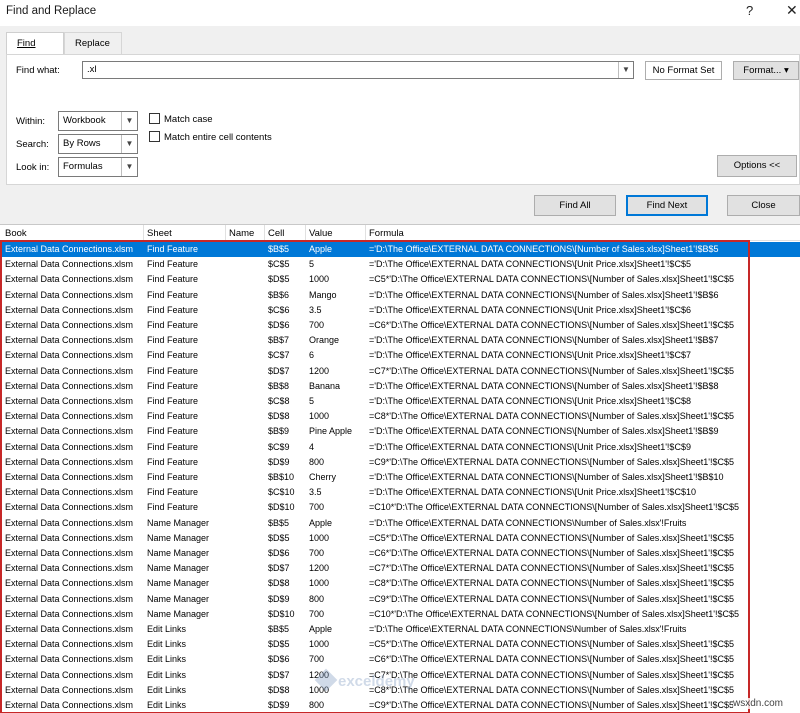  I want to click on table-cell: 3.5, so click(315, 309).